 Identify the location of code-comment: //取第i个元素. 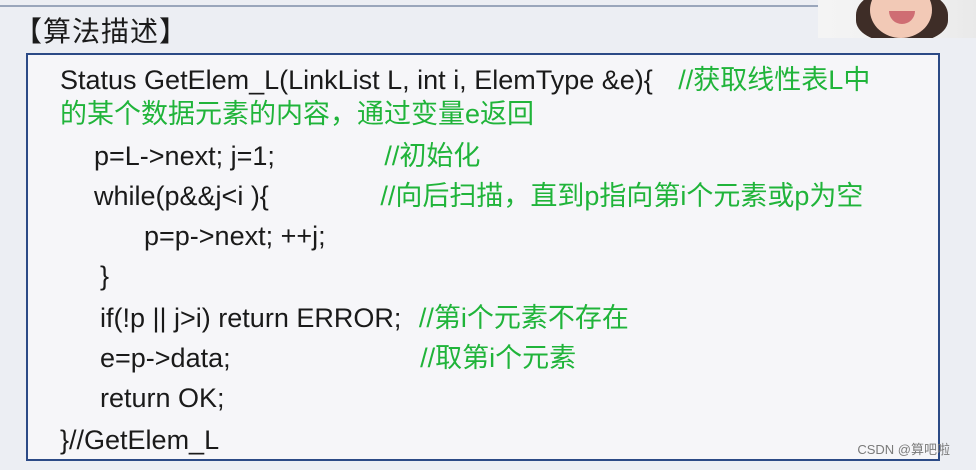
(498, 358).